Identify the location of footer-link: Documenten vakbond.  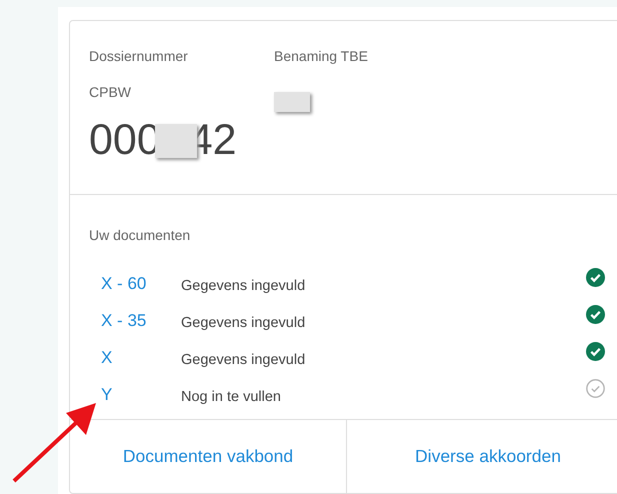
(208, 456).